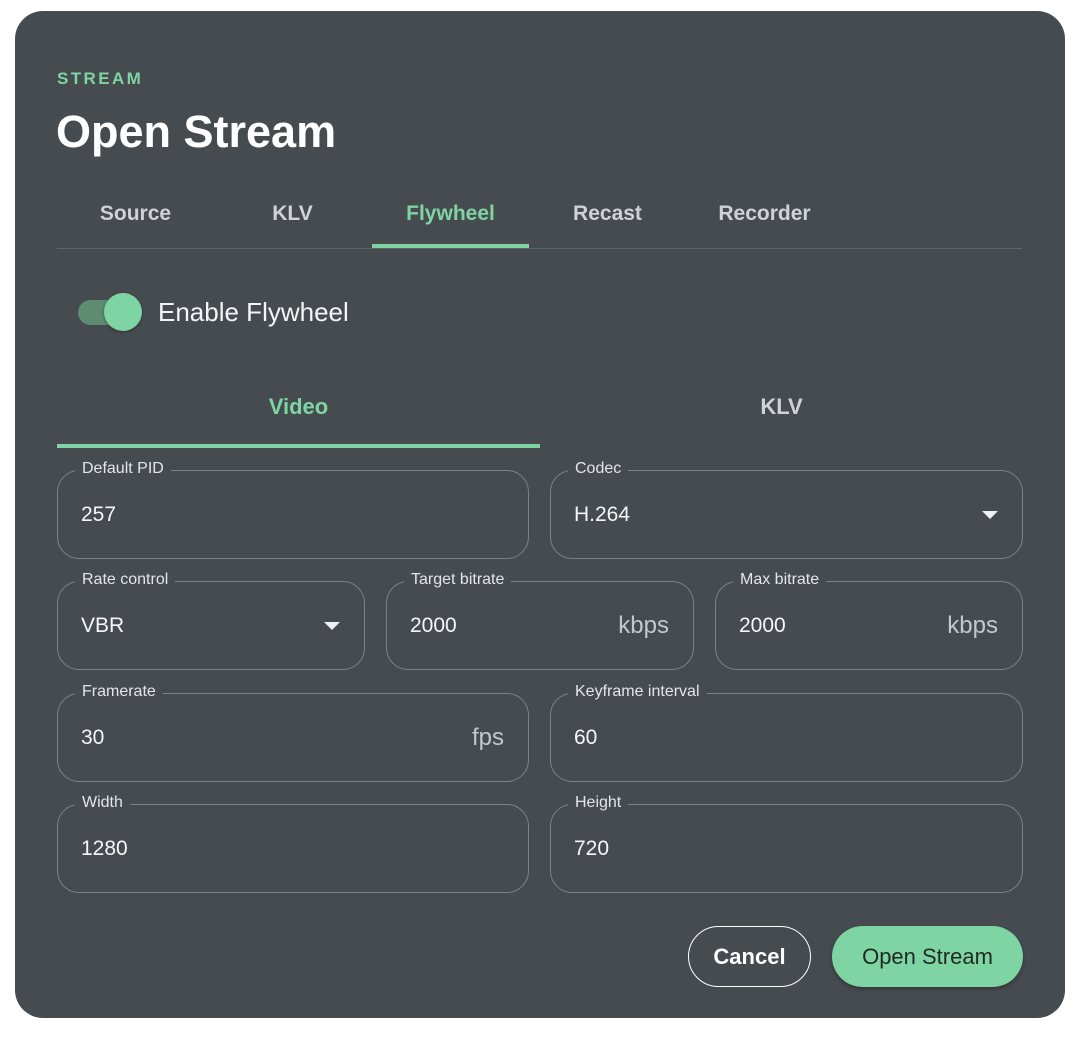 The image size is (1081, 1037). What do you see at coordinates (123, 312) in the screenshot?
I see `switch-thumb` at bounding box center [123, 312].